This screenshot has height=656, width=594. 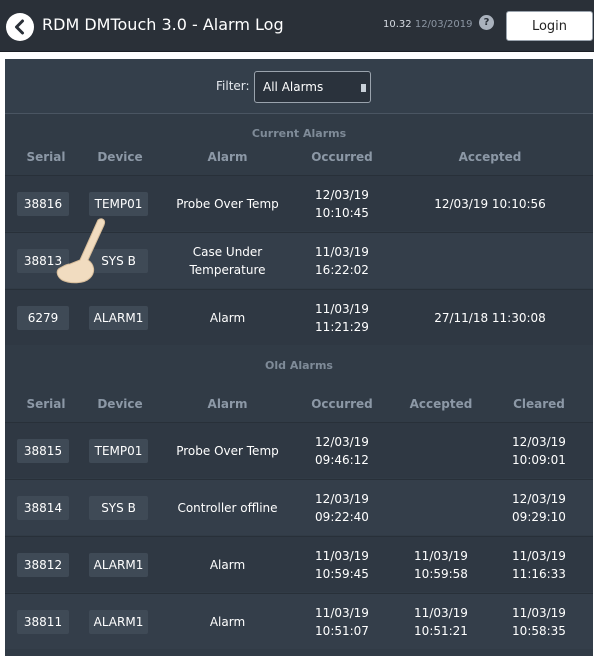 What do you see at coordinates (342, 404) in the screenshot?
I see `old-col-occurred: Occurred` at bounding box center [342, 404].